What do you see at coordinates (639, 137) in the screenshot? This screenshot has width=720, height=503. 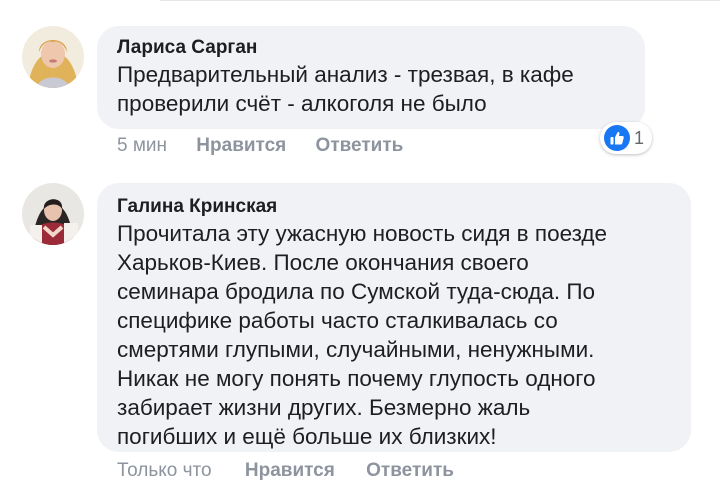 I see `reaction-count: 1` at bounding box center [639, 137].